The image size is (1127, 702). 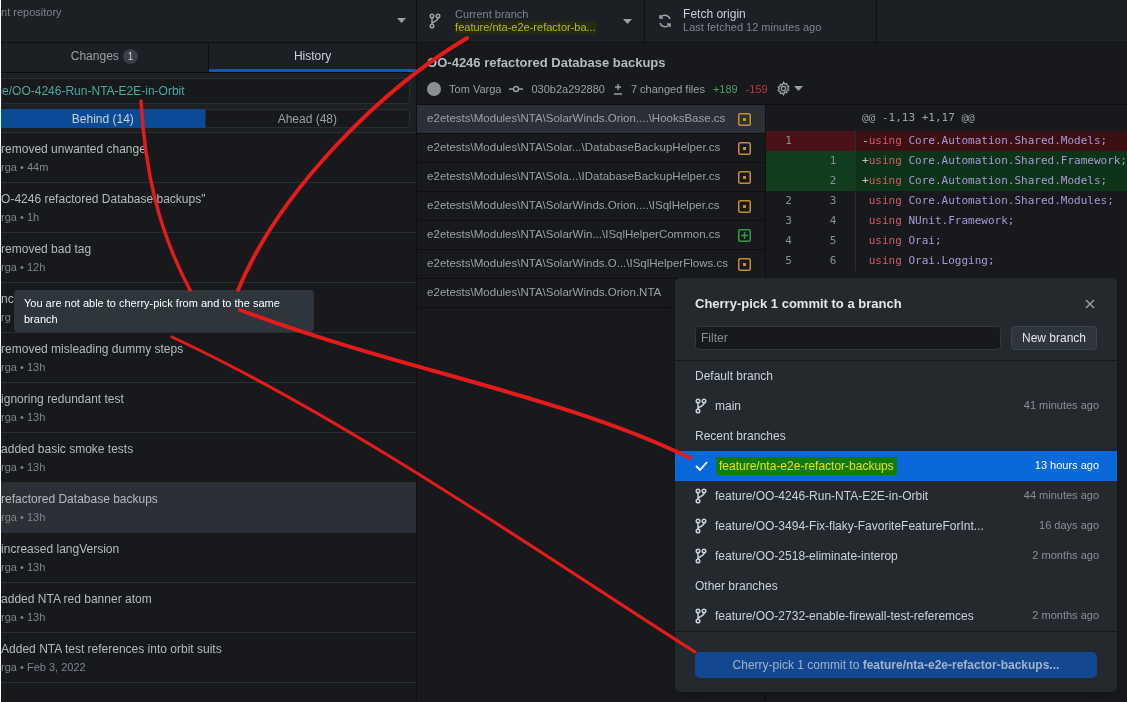 I want to click on commit-meta: rga • 12h, so click(x=23, y=267).